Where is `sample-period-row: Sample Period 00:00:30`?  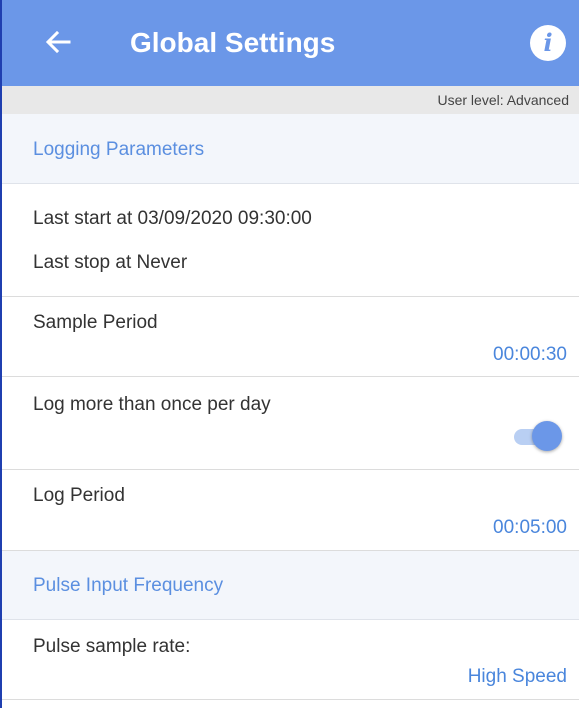 sample-period-row: Sample Period 00:00:30 is located at coordinates (290, 337).